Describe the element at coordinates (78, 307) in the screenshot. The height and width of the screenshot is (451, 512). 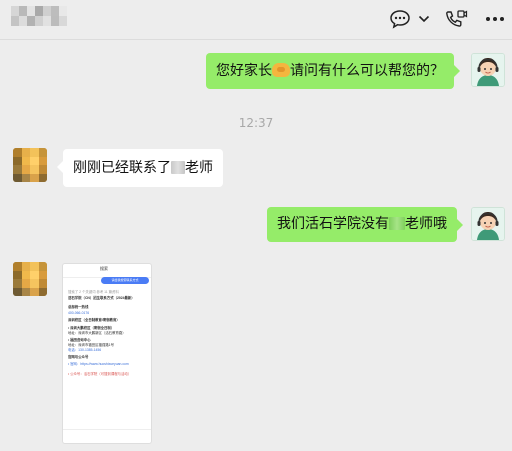
I see `image-text-line: 总部统一热线` at that location.